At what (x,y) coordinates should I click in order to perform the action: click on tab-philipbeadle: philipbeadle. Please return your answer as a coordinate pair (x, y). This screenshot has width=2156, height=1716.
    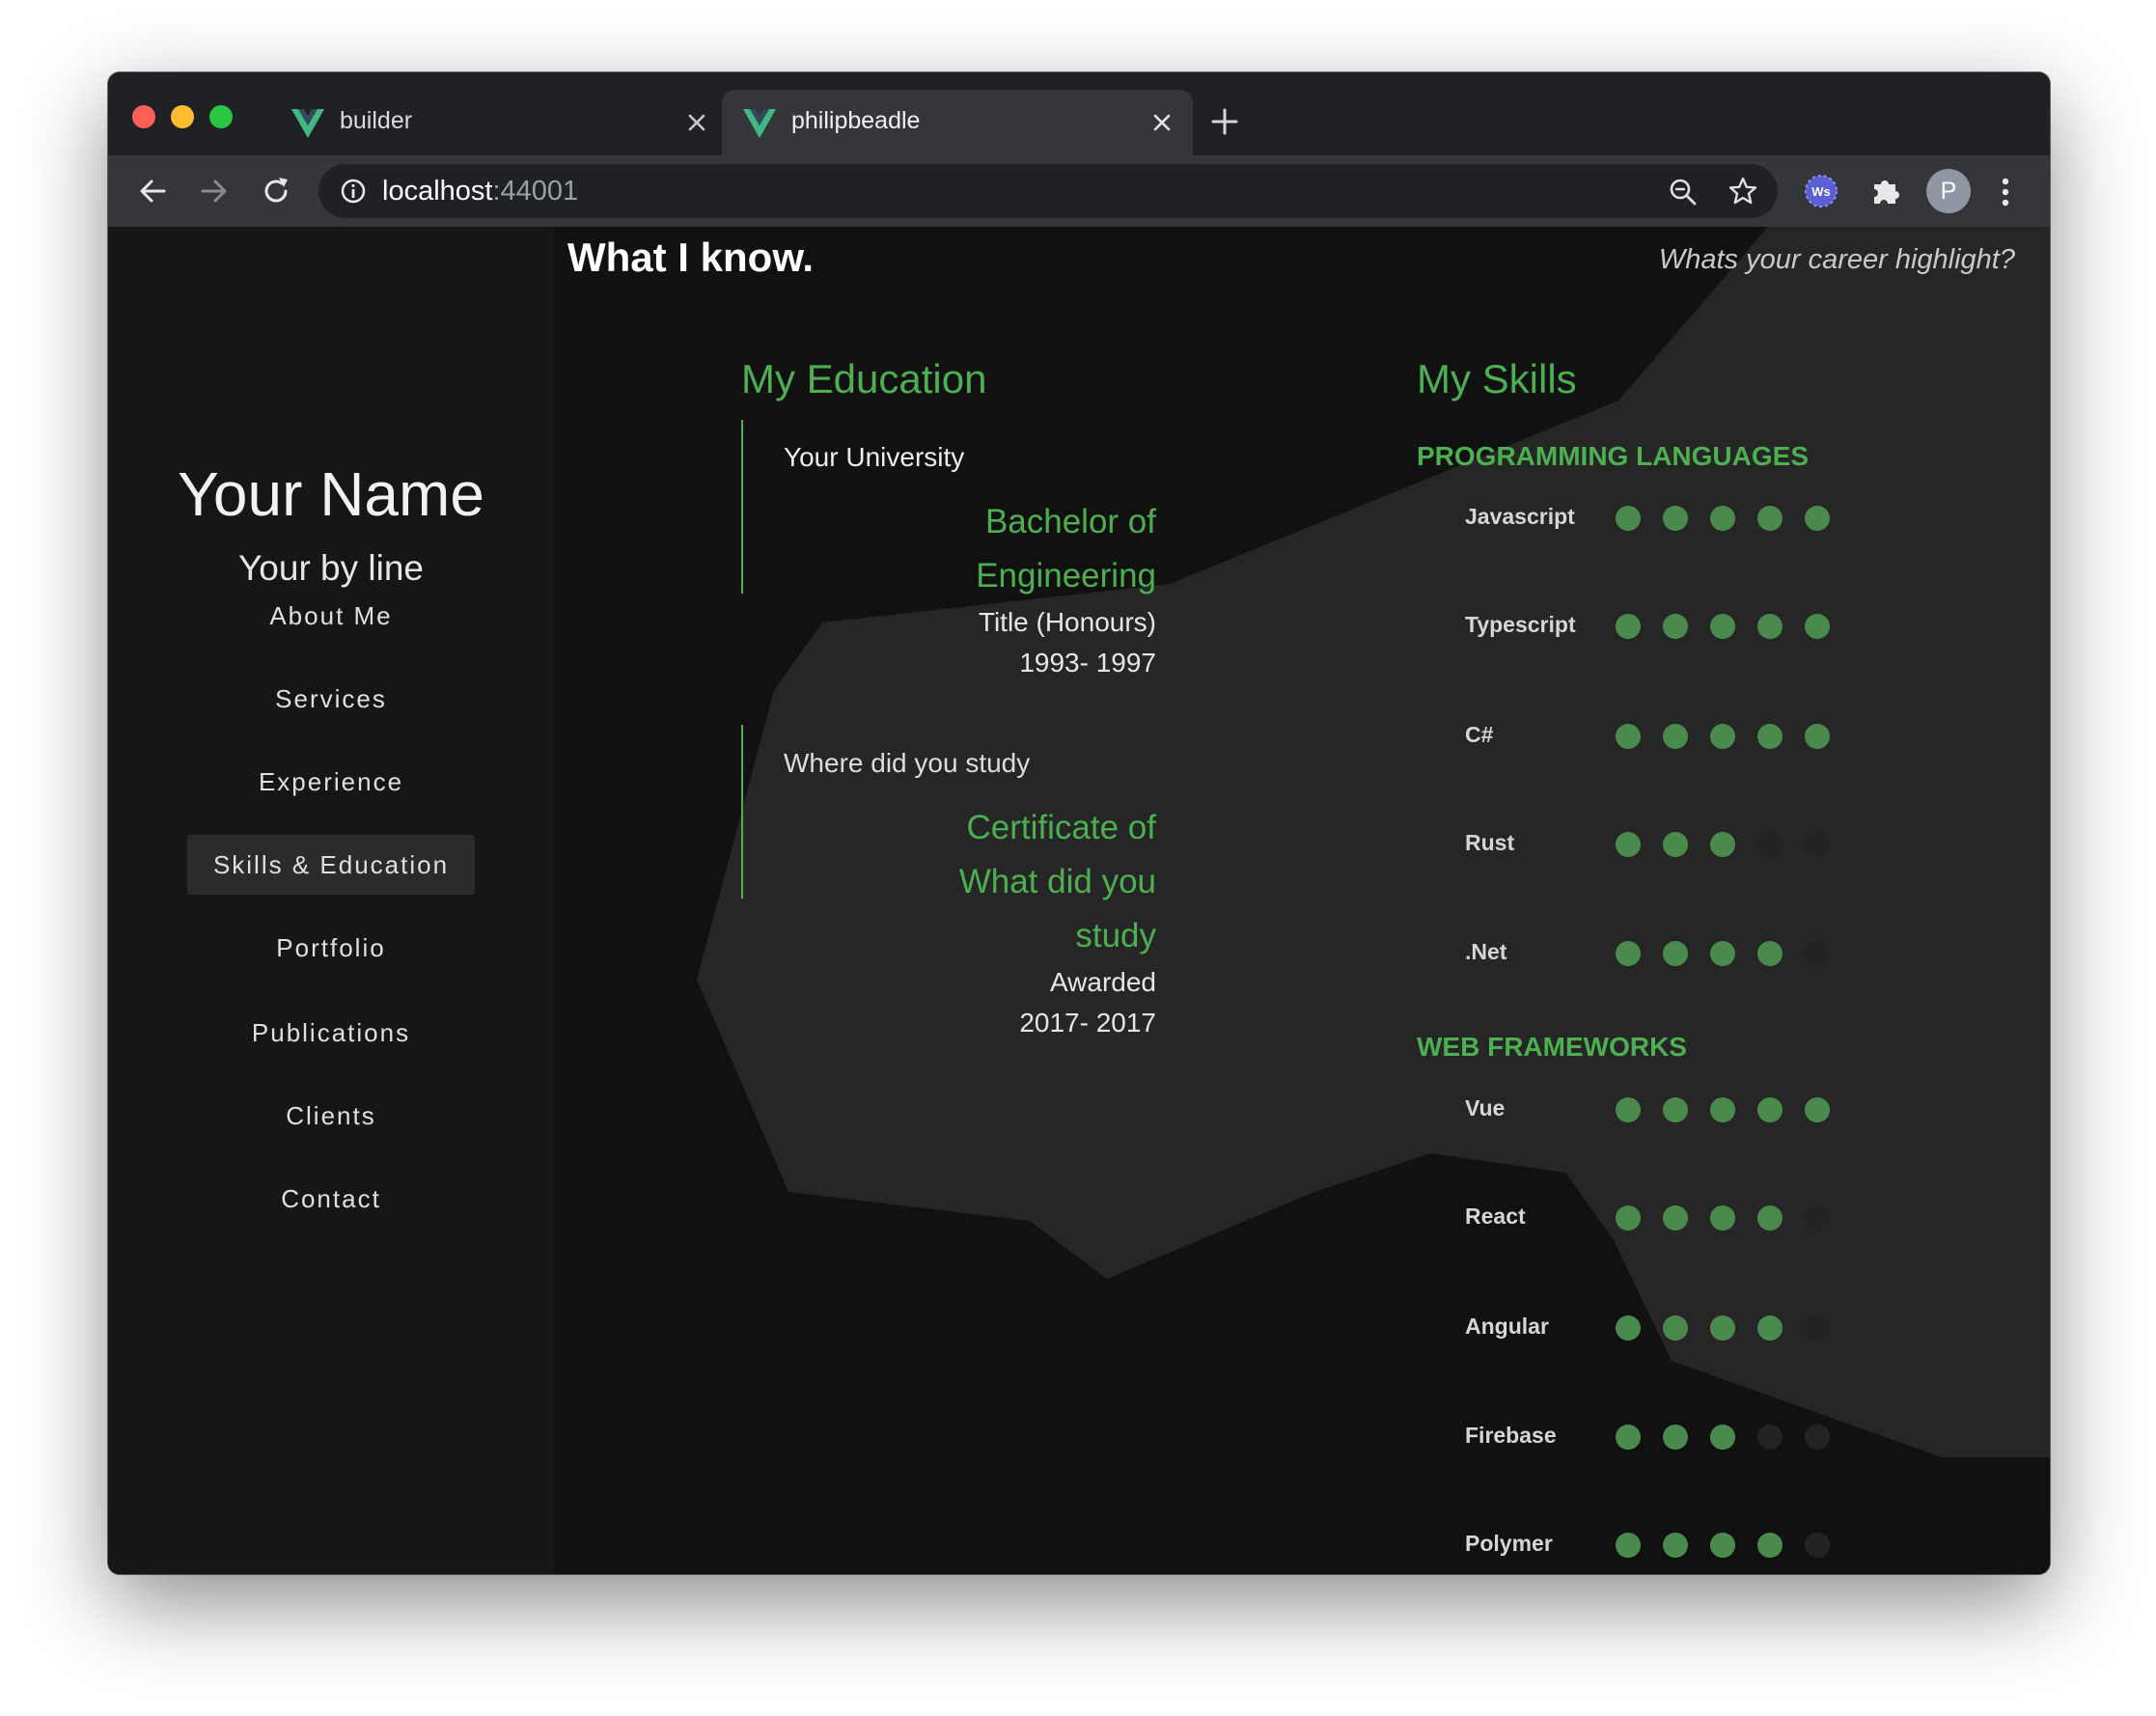
    Looking at the image, I should click on (957, 122).